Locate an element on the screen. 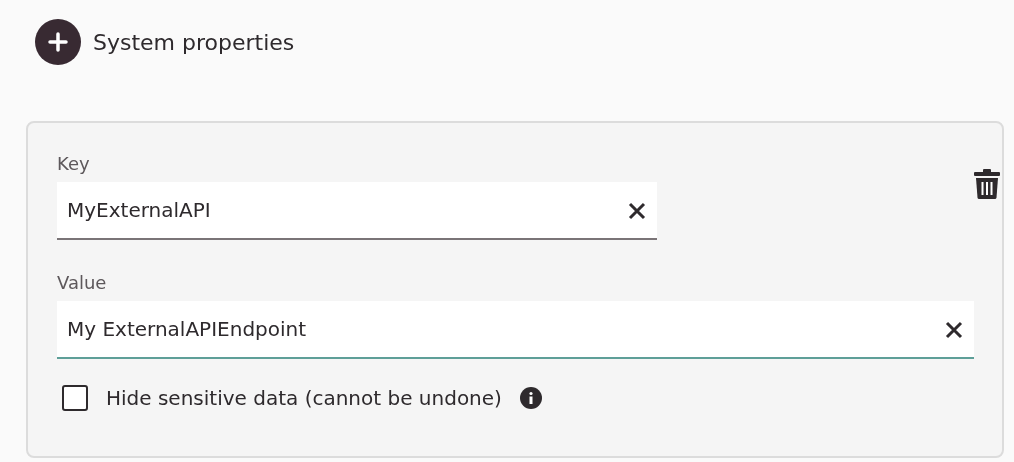  delete-button is located at coordinates (987, 185).